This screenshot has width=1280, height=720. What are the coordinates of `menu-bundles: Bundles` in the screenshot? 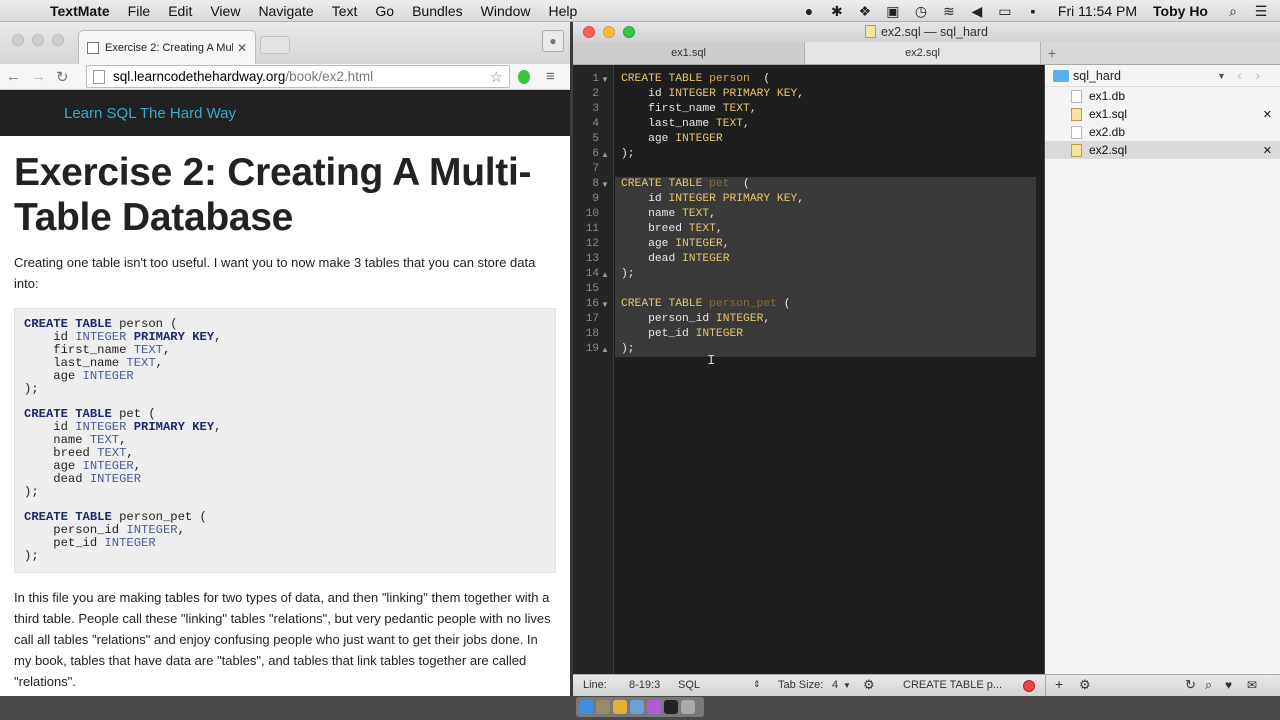 It's located at (437, 11).